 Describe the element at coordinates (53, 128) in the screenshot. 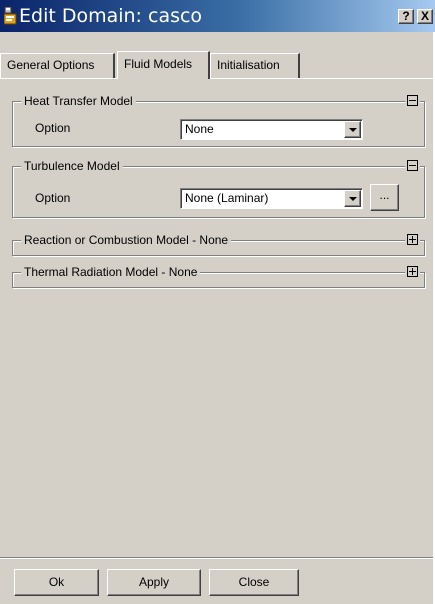

I see `heat-transfer-option-label: Option` at that location.